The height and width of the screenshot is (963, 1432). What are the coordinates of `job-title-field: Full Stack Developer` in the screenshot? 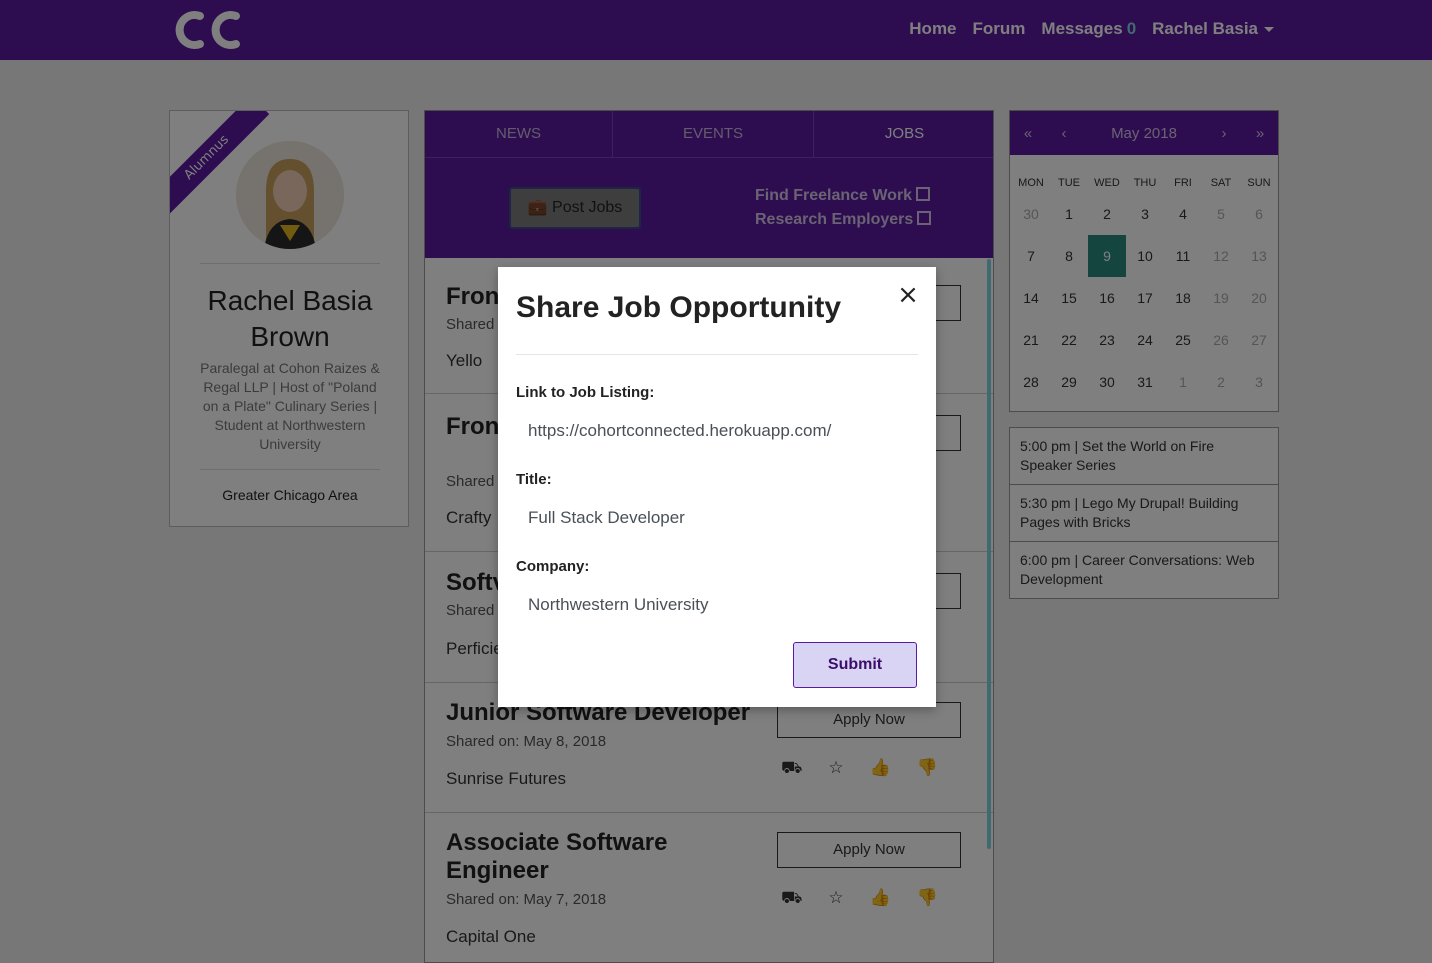 It's located at (606, 518).